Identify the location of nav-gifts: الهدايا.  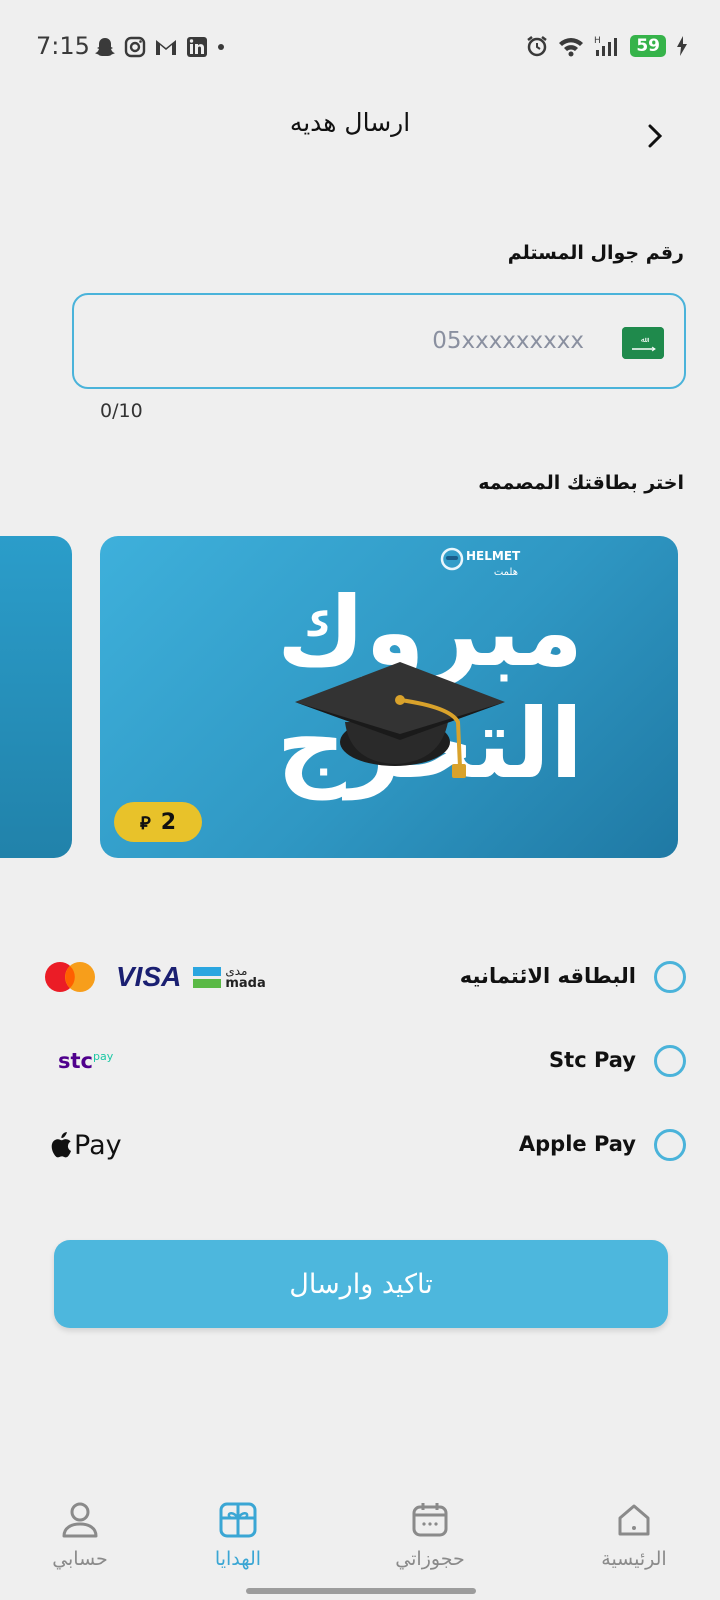
(238, 1535).